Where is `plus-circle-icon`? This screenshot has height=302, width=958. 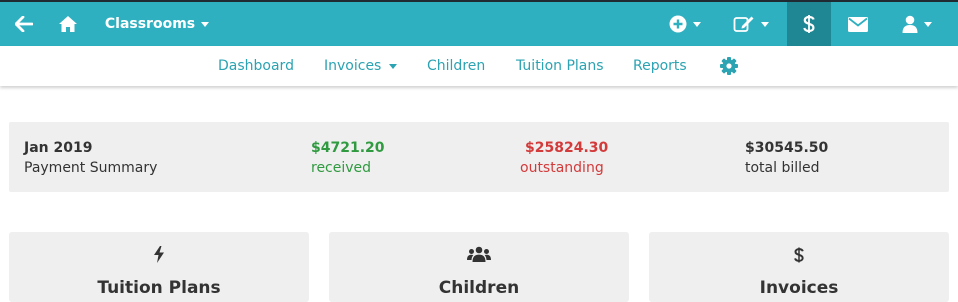 plus-circle-icon is located at coordinates (678, 24).